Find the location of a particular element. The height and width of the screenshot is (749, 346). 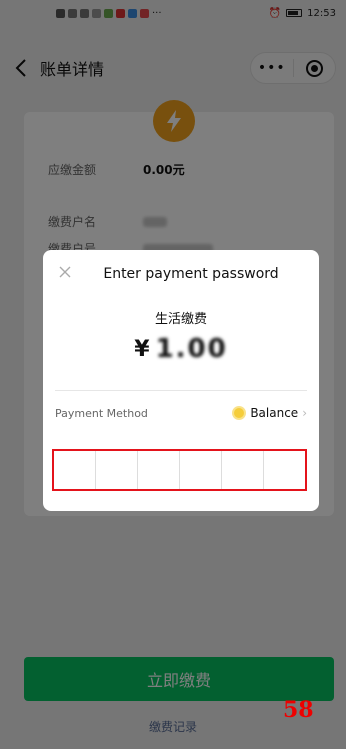

password-input is located at coordinates (179, 470).